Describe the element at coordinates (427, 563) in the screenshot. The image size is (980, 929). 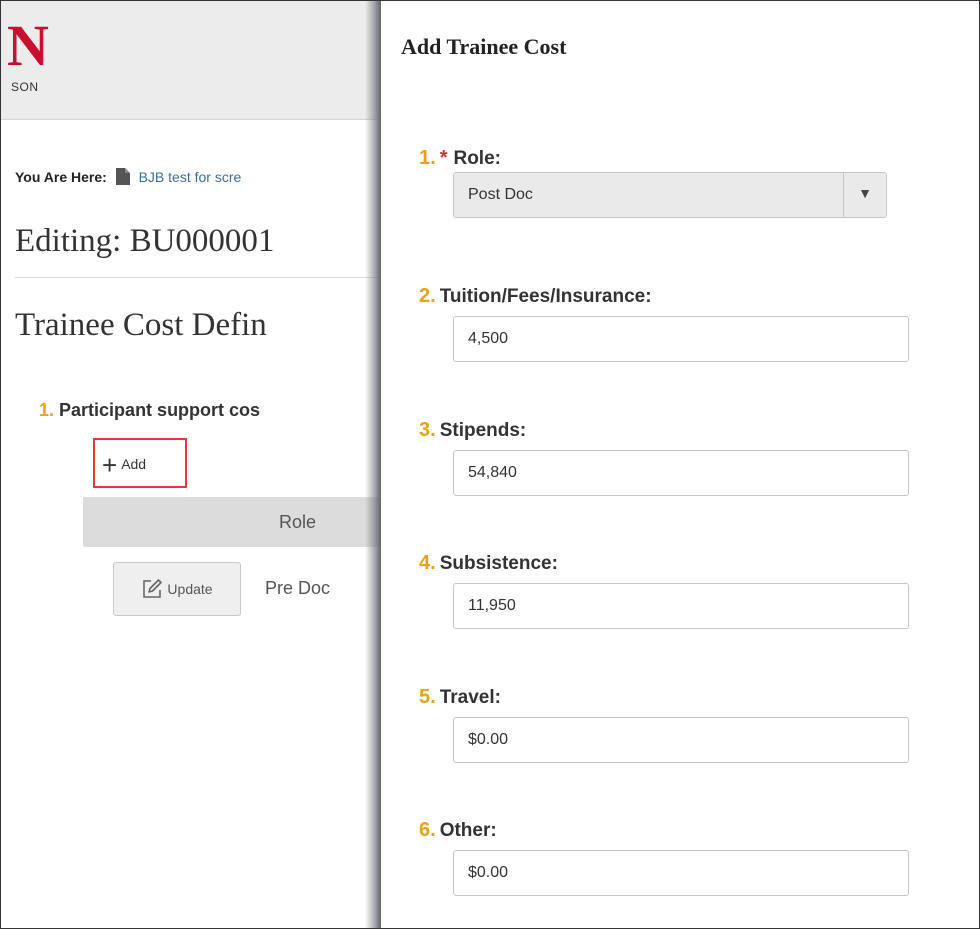
I see `field-number: 4.` at that location.